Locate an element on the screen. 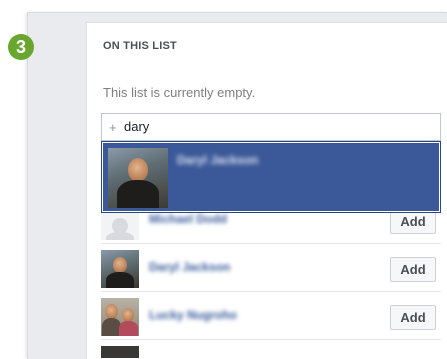  search-text: dary is located at coordinates (137, 126).